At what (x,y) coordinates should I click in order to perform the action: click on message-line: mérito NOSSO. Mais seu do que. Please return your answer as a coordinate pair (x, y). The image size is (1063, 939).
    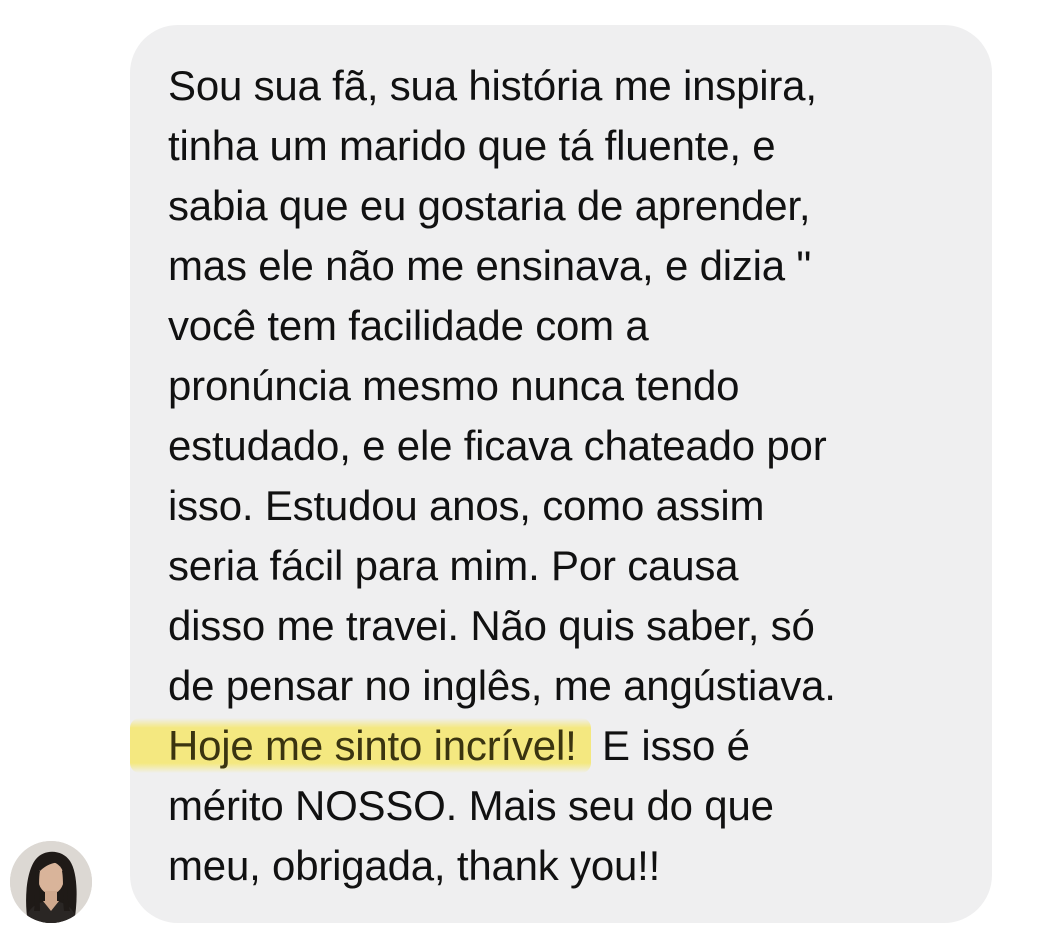
    Looking at the image, I should click on (471, 805).